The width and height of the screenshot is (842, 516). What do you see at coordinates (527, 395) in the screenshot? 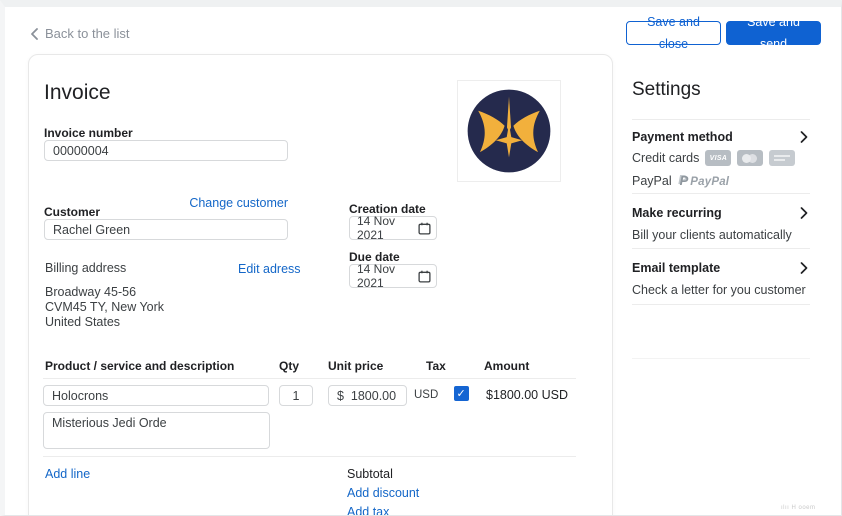
I see `line-amount-value: $1800.00 USD` at bounding box center [527, 395].